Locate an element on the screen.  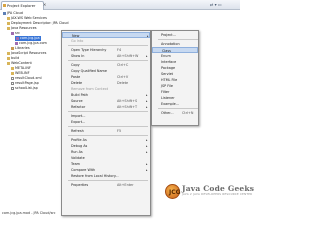
menu-item-label: Enum is located at coordinates (166, 56).